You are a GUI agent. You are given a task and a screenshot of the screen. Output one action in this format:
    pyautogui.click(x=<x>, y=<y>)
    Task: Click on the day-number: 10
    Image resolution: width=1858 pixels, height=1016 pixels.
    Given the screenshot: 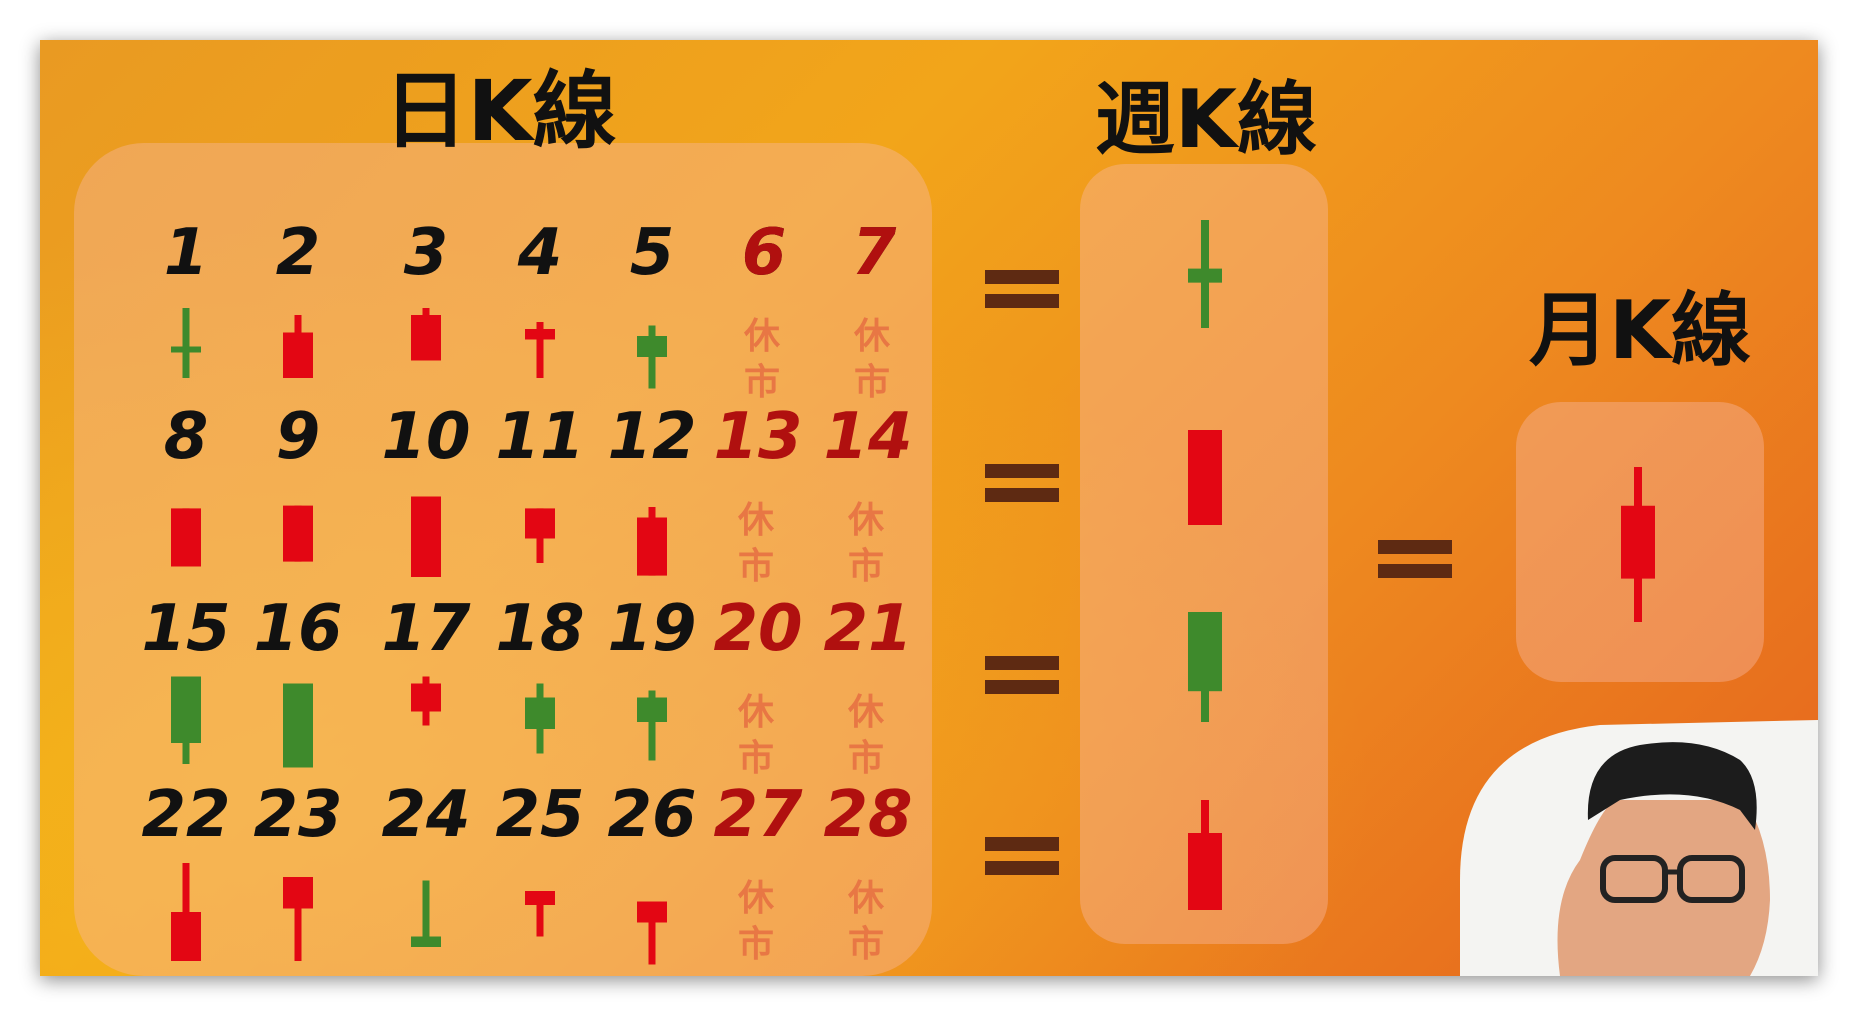 What is the action you would take?
    pyautogui.click(x=425, y=437)
    